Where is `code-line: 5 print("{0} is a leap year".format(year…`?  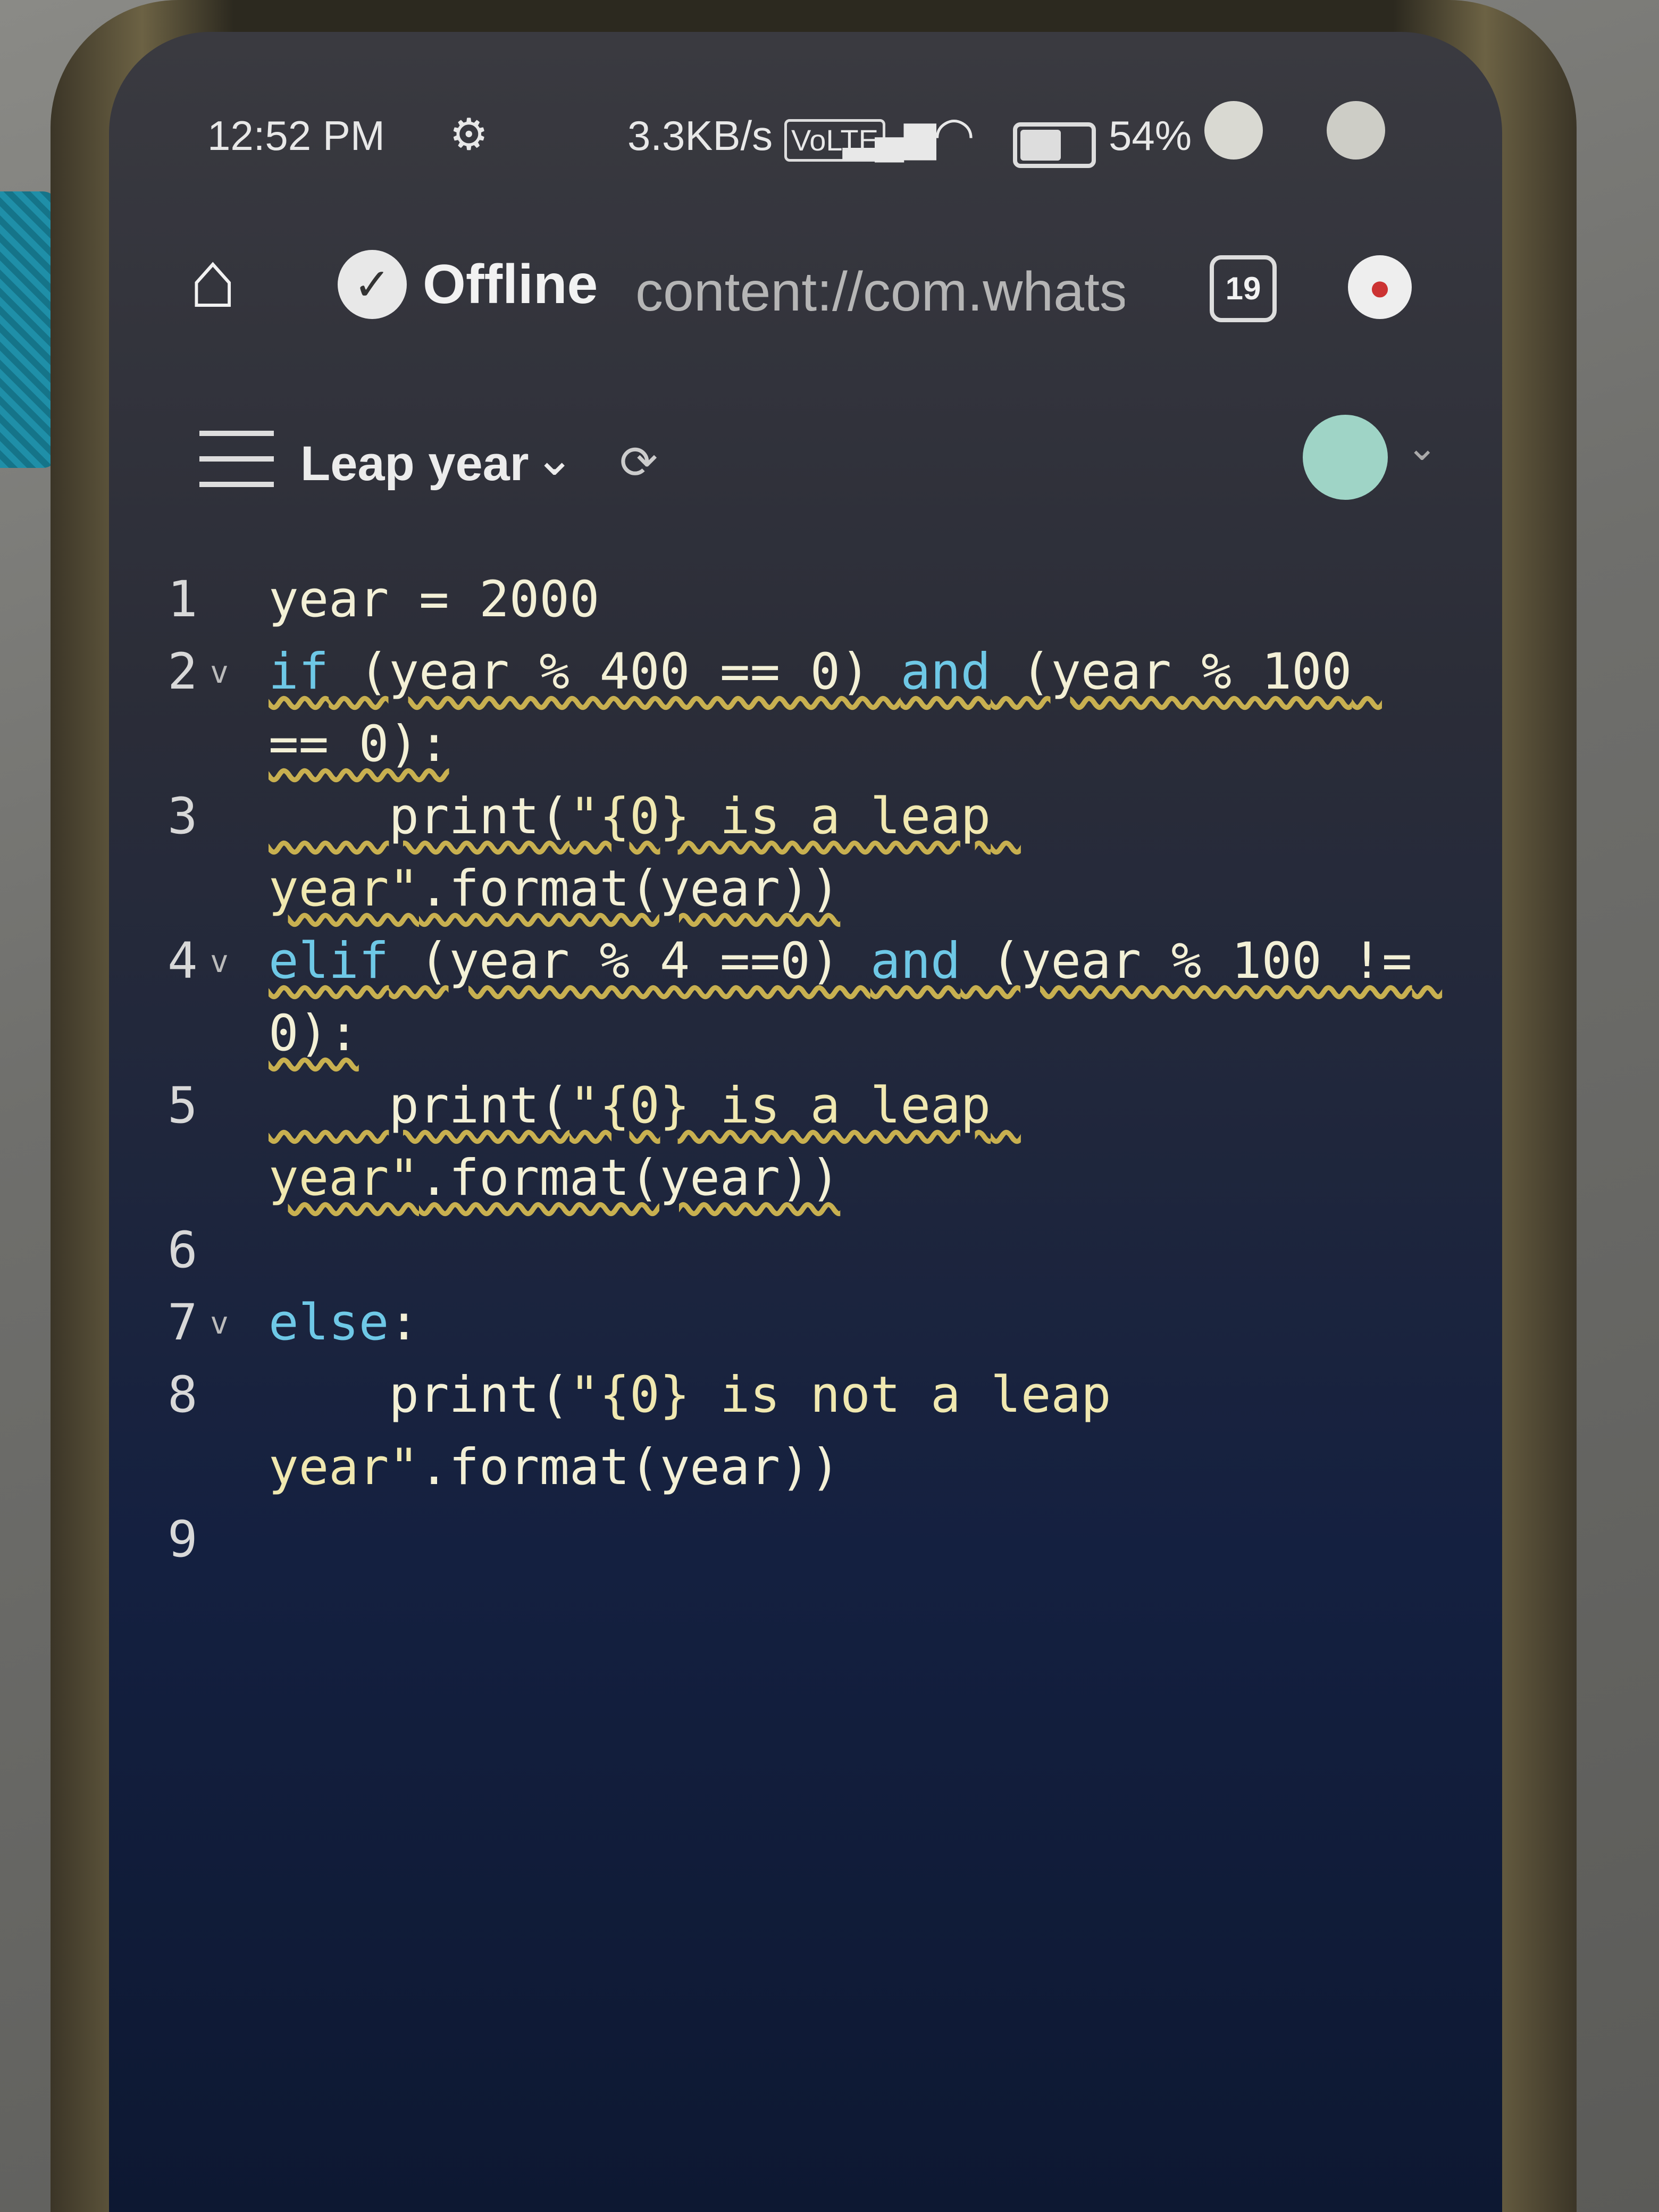 code-line: 5 print("{0} is a leap year".format(year… is located at coordinates (805, 1142).